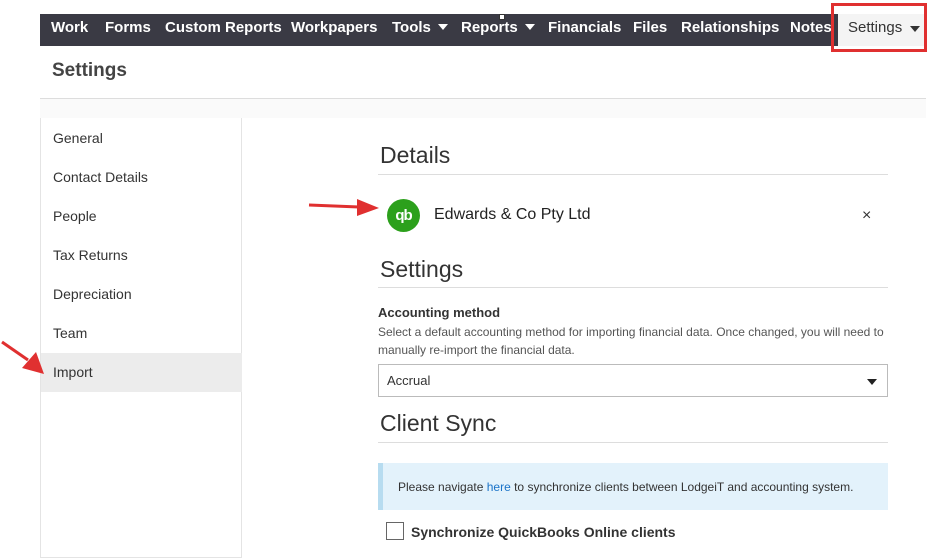  Describe the element at coordinates (415, 155) in the screenshot. I see `details-heading: Details` at that location.